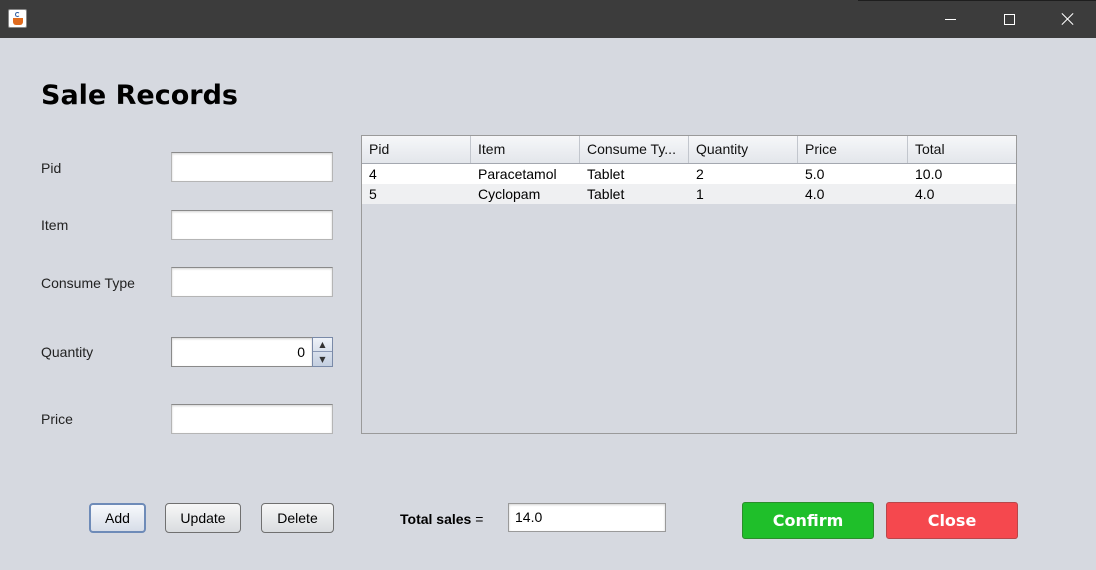 This screenshot has height=570, width=1096. Describe the element at coordinates (853, 149) in the screenshot. I see `column-header-price: Price` at that location.